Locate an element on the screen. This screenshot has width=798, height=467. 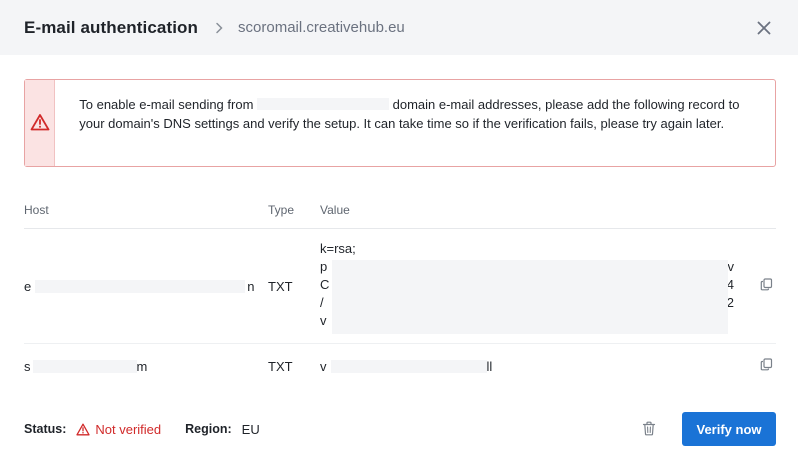
region-value: EU is located at coordinates (250, 429).